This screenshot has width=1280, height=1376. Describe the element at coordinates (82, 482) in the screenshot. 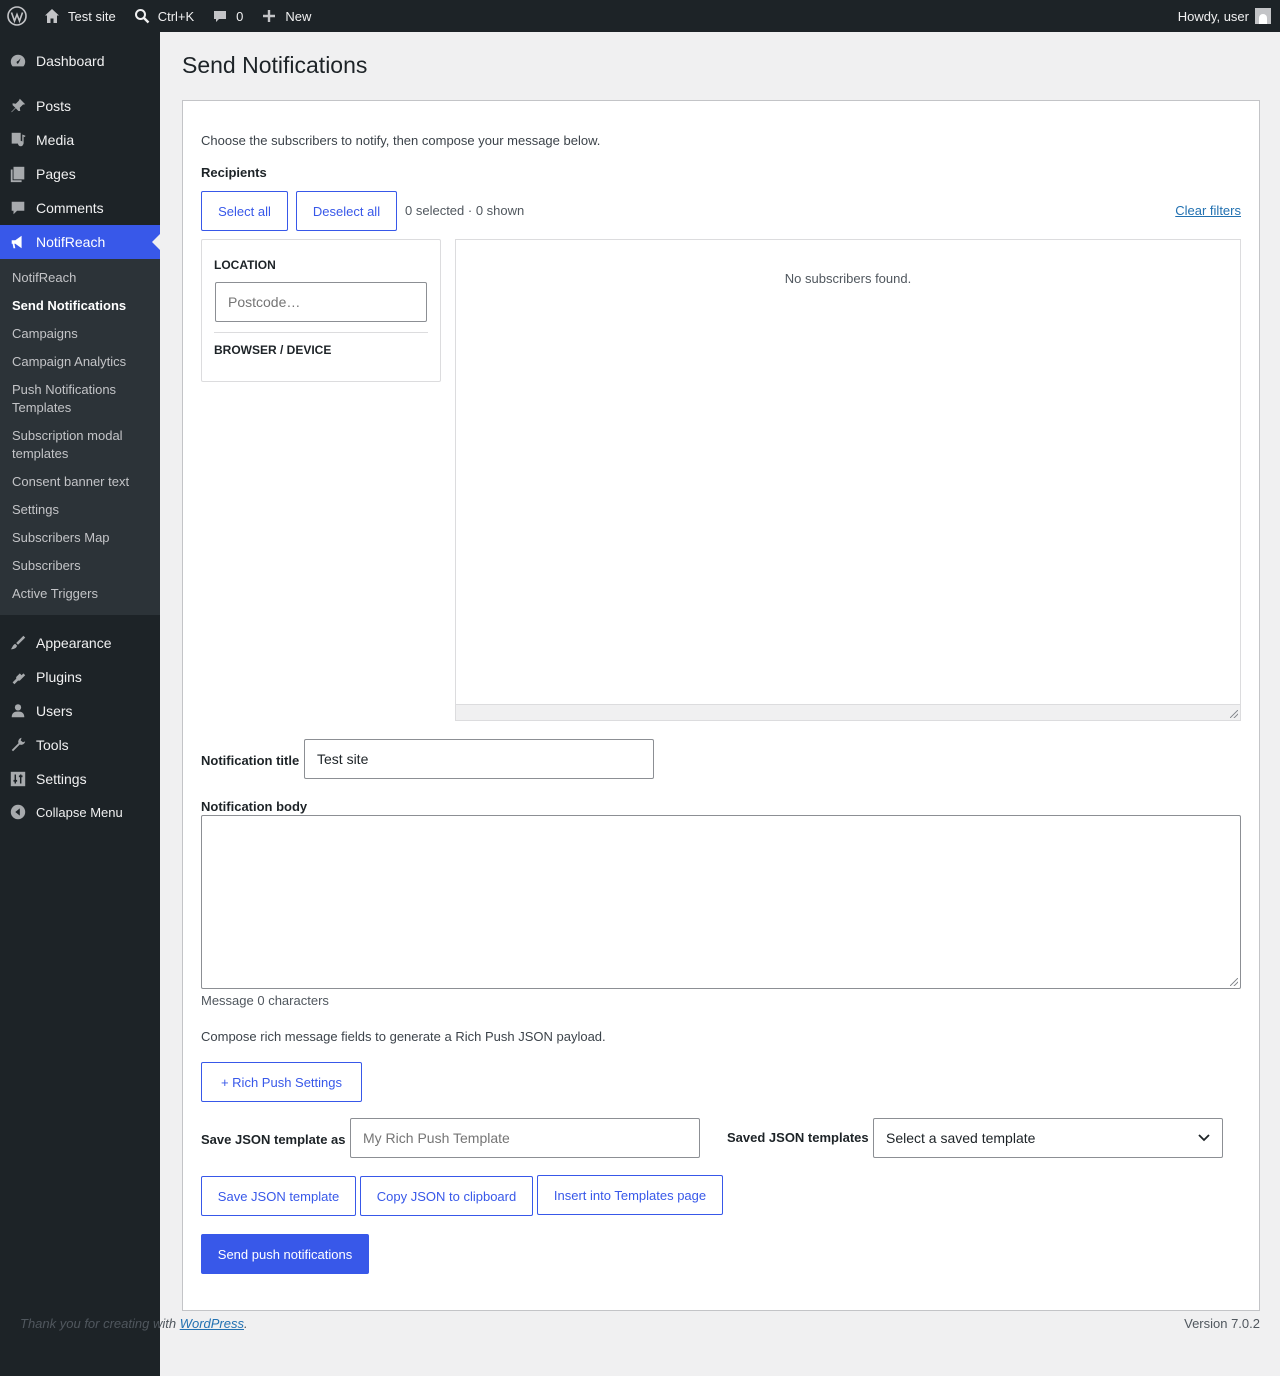

I see `submenu-item-consent-banner: Consent banner text` at that location.